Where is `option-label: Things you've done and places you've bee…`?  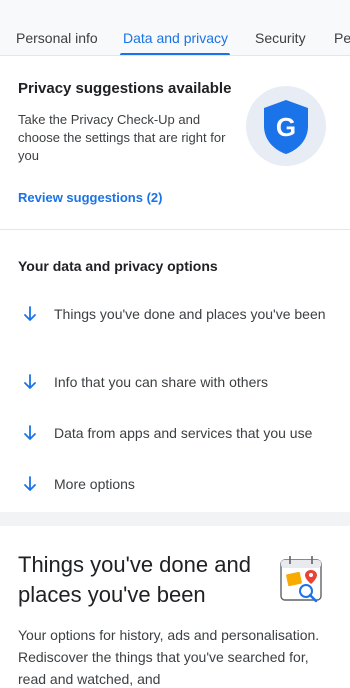
option-label: Things you've done and places you've bee… is located at coordinates (190, 314).